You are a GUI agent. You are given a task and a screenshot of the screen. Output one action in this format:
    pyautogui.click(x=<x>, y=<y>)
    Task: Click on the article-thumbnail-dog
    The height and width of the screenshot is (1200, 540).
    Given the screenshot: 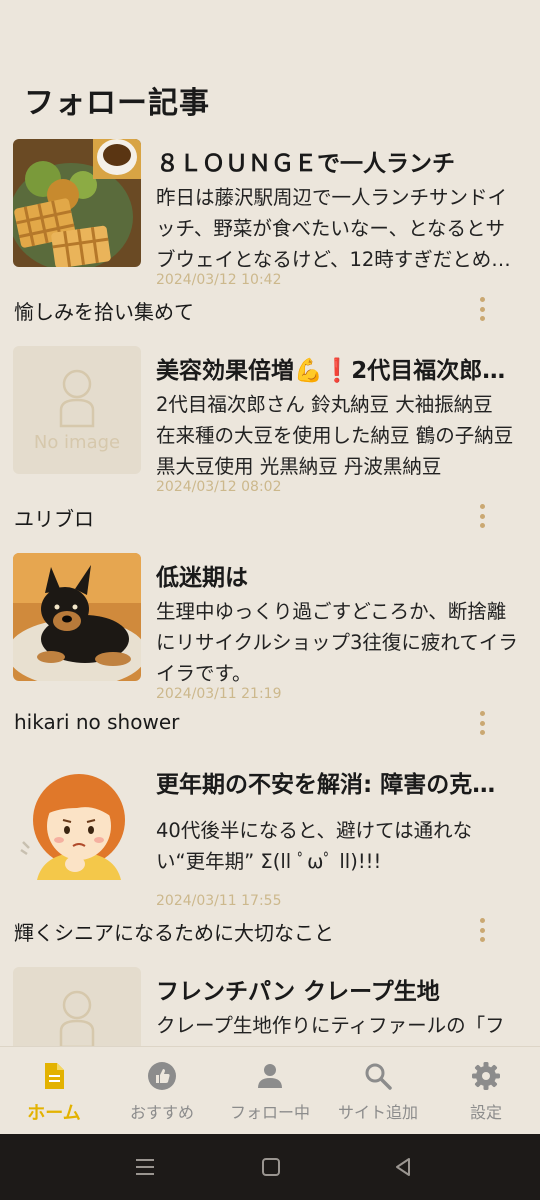 What is the action you would take?
    pyautogui.click(x=77, y=617)
    